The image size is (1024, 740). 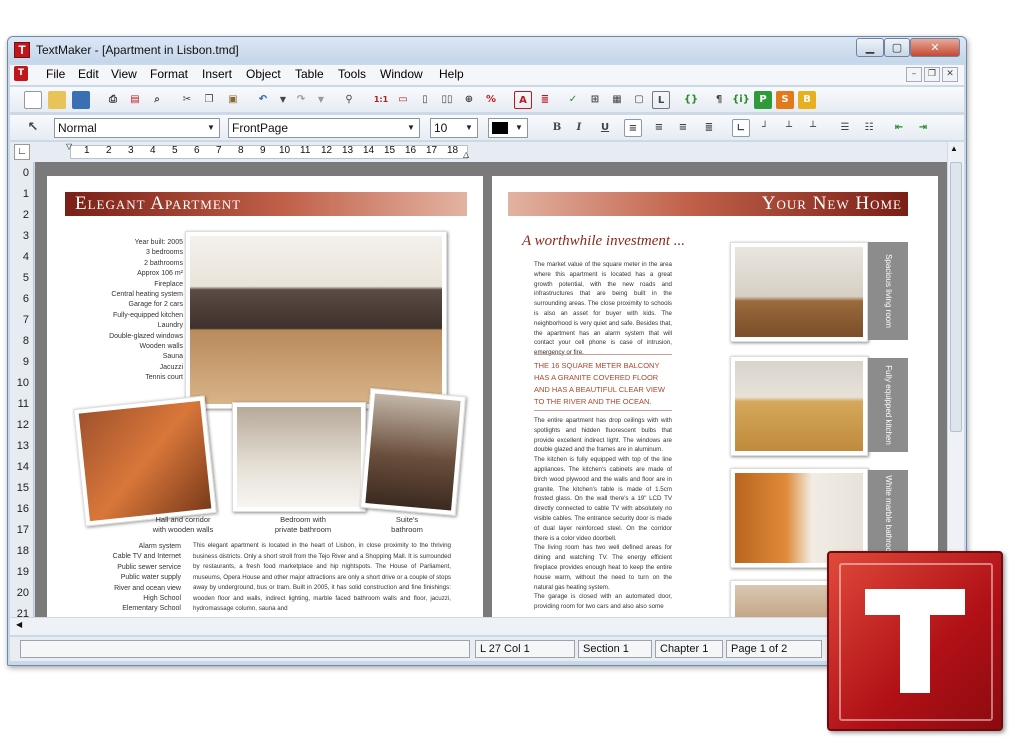 What do you see at coordinates (447, 100) in the screenshot?
I see `two-pages-icon: ▯▯` at bounding box center [447, 100].